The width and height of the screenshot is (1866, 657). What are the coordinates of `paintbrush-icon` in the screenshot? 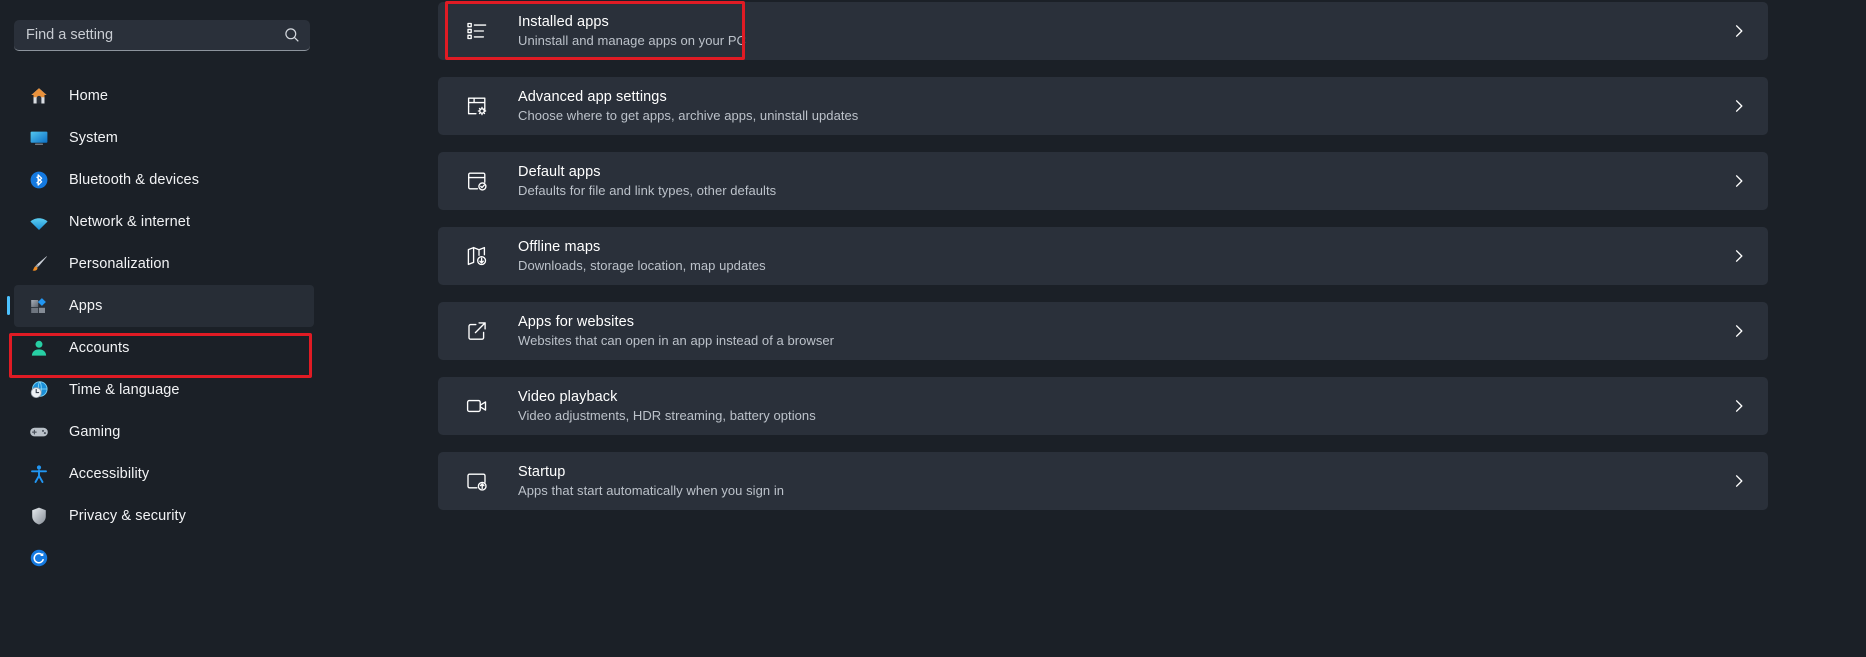 It's located at (39, 264).